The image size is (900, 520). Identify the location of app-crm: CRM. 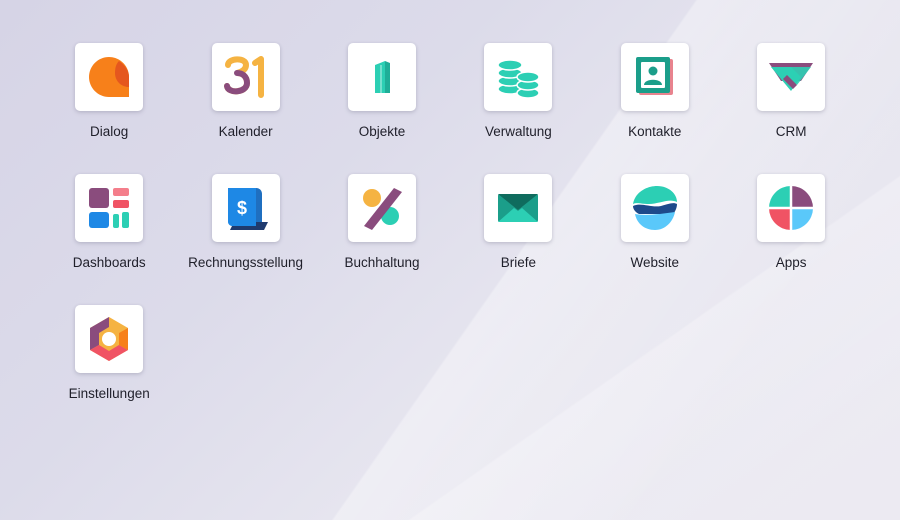
(791, 108).